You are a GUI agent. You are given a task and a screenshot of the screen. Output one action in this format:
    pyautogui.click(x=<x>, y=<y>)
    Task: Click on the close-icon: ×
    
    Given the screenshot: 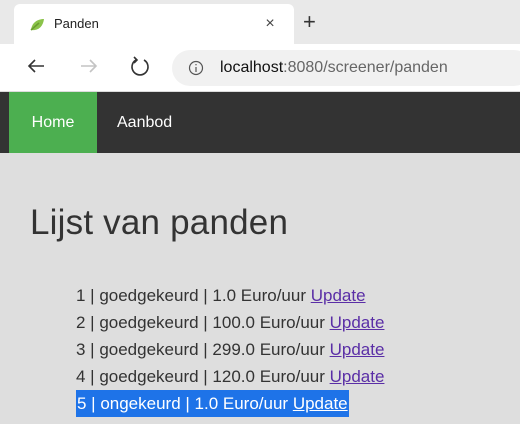 What is the action you would take?
    pyautogui.click(x=270, y=24)
    